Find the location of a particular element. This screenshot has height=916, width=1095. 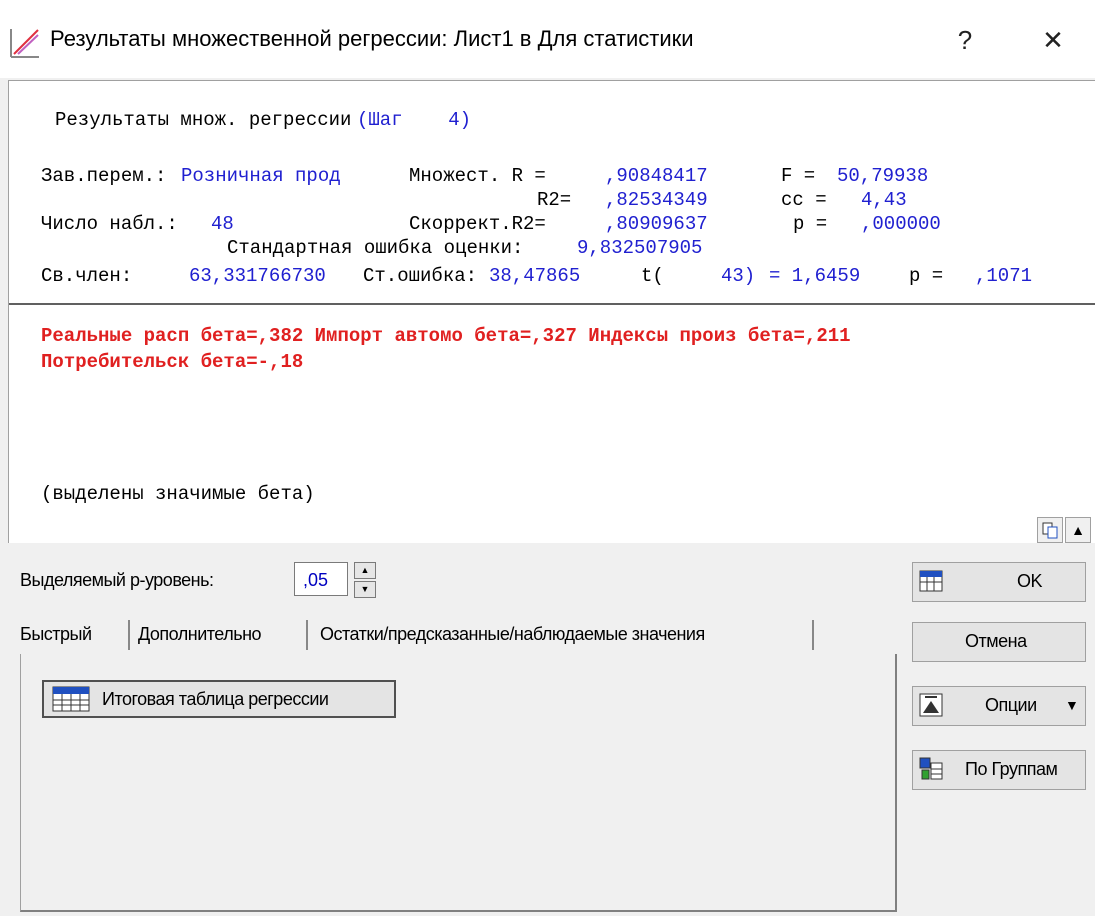

dep-var-label: Зав.перем.: is located at coordinates (104, 176).